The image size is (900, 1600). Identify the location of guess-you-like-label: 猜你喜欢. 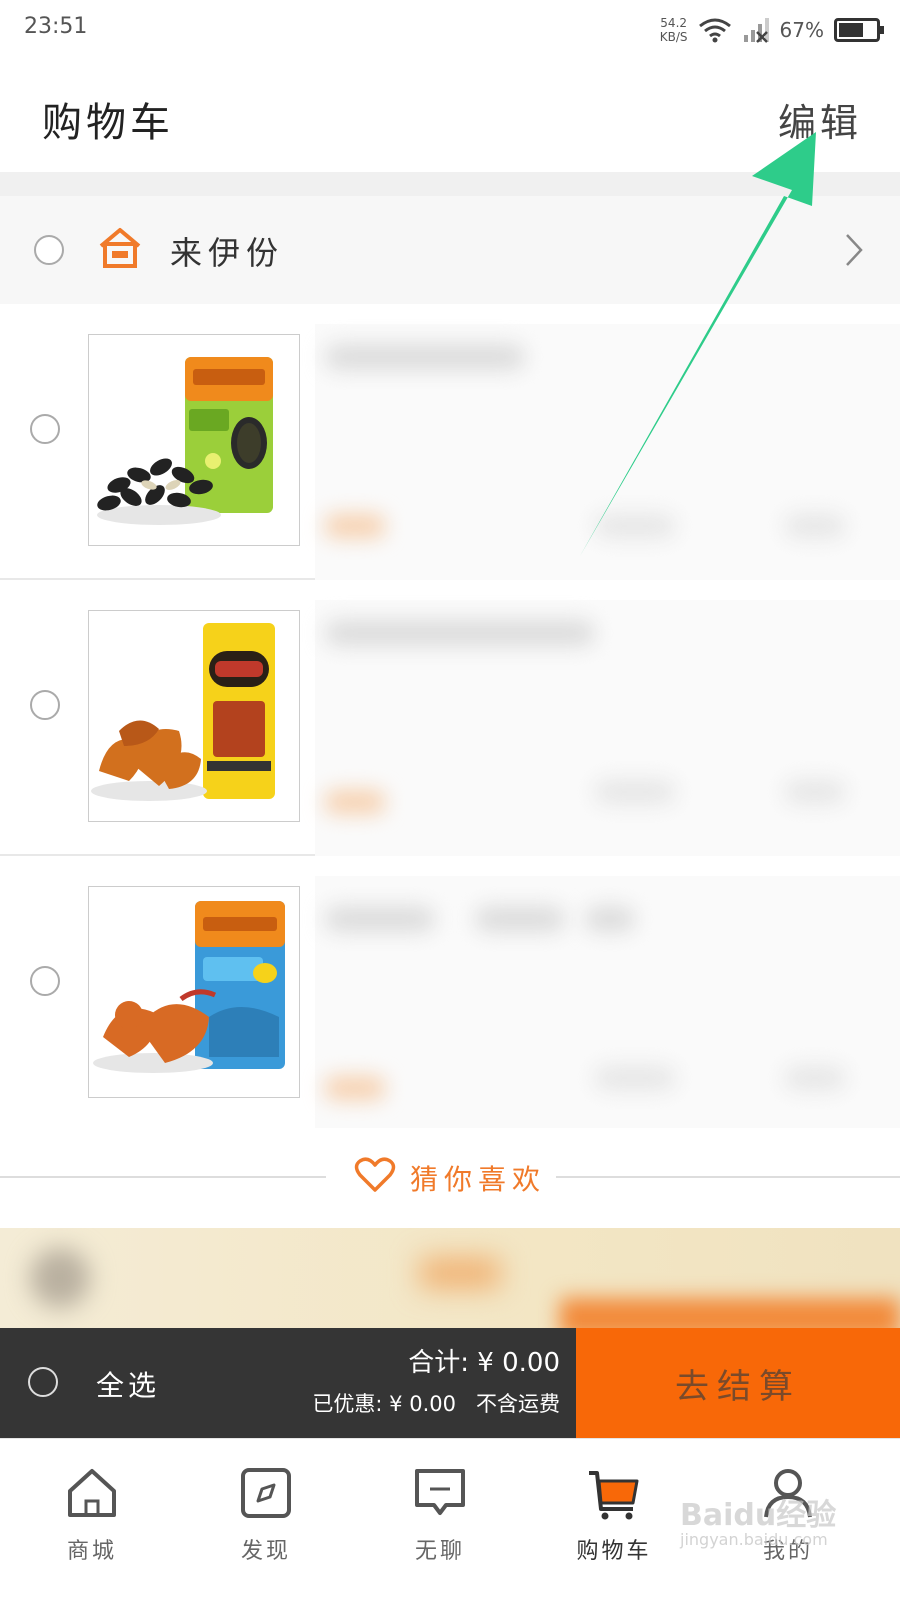
(478, 1179).